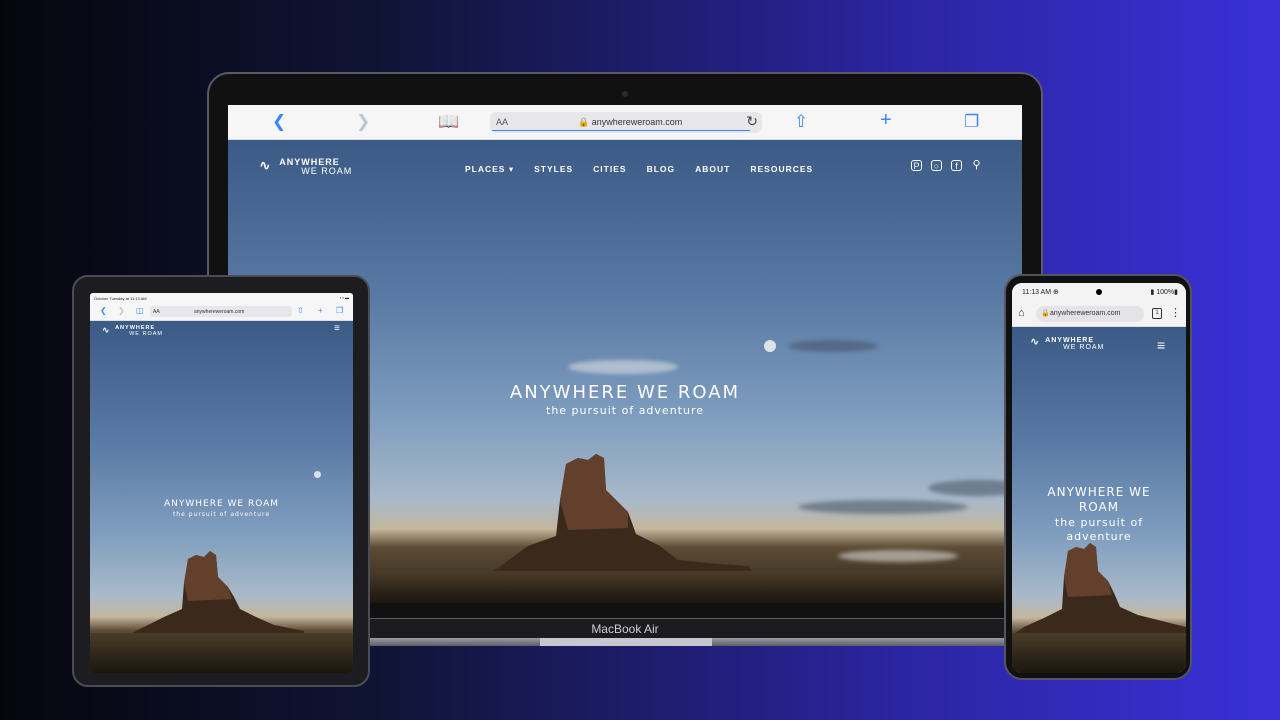 The width and height of the screenshot is (1280, 720). I want to click on home-icon: ⌂, so click(1021, 313).